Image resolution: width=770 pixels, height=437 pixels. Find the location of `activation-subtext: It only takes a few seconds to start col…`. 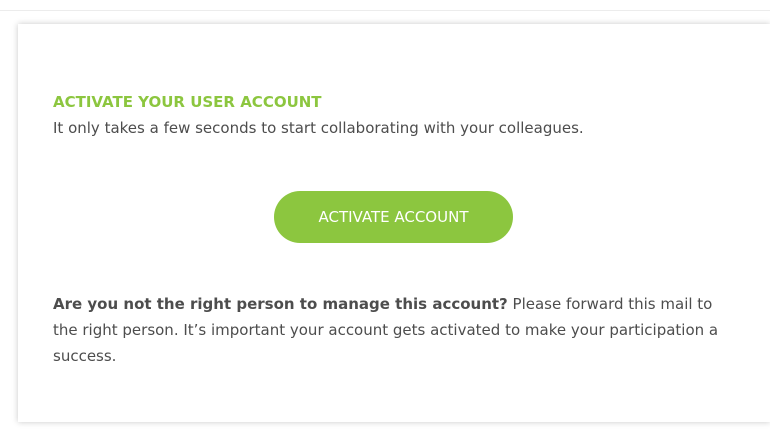

activation-subtext: It only takes a few seconds to start col… is located at coordinates (318, 128).